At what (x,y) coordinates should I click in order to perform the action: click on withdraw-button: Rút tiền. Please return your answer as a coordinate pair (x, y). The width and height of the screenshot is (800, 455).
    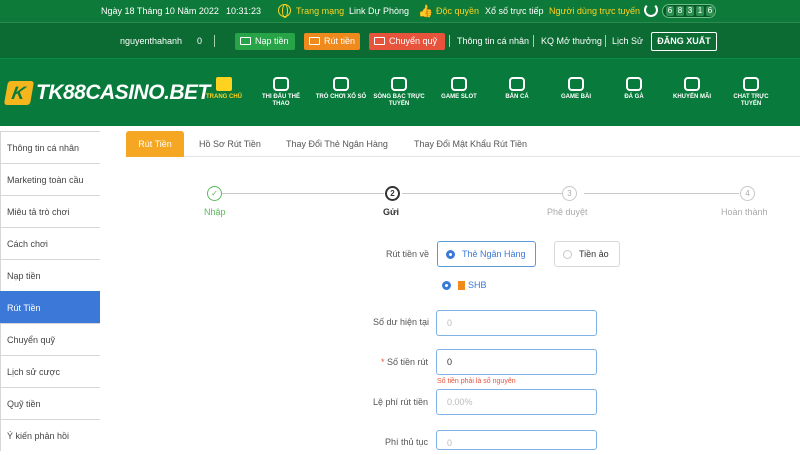
    Looking at the image, I should click on (332, 41).